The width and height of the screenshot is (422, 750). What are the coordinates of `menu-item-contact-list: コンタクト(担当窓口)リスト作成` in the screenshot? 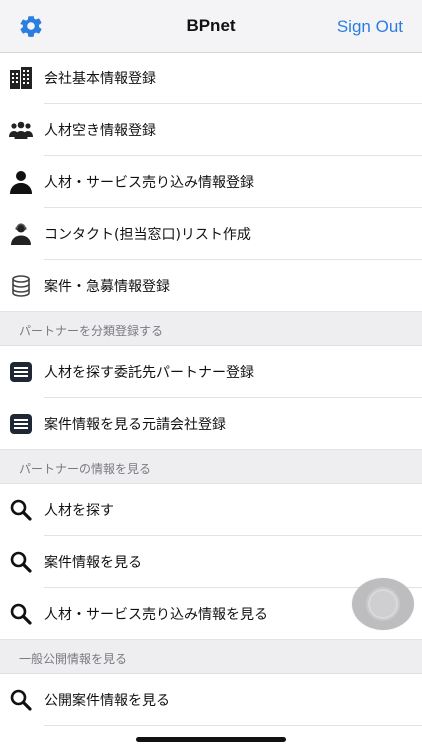 It's located at (211, 234).